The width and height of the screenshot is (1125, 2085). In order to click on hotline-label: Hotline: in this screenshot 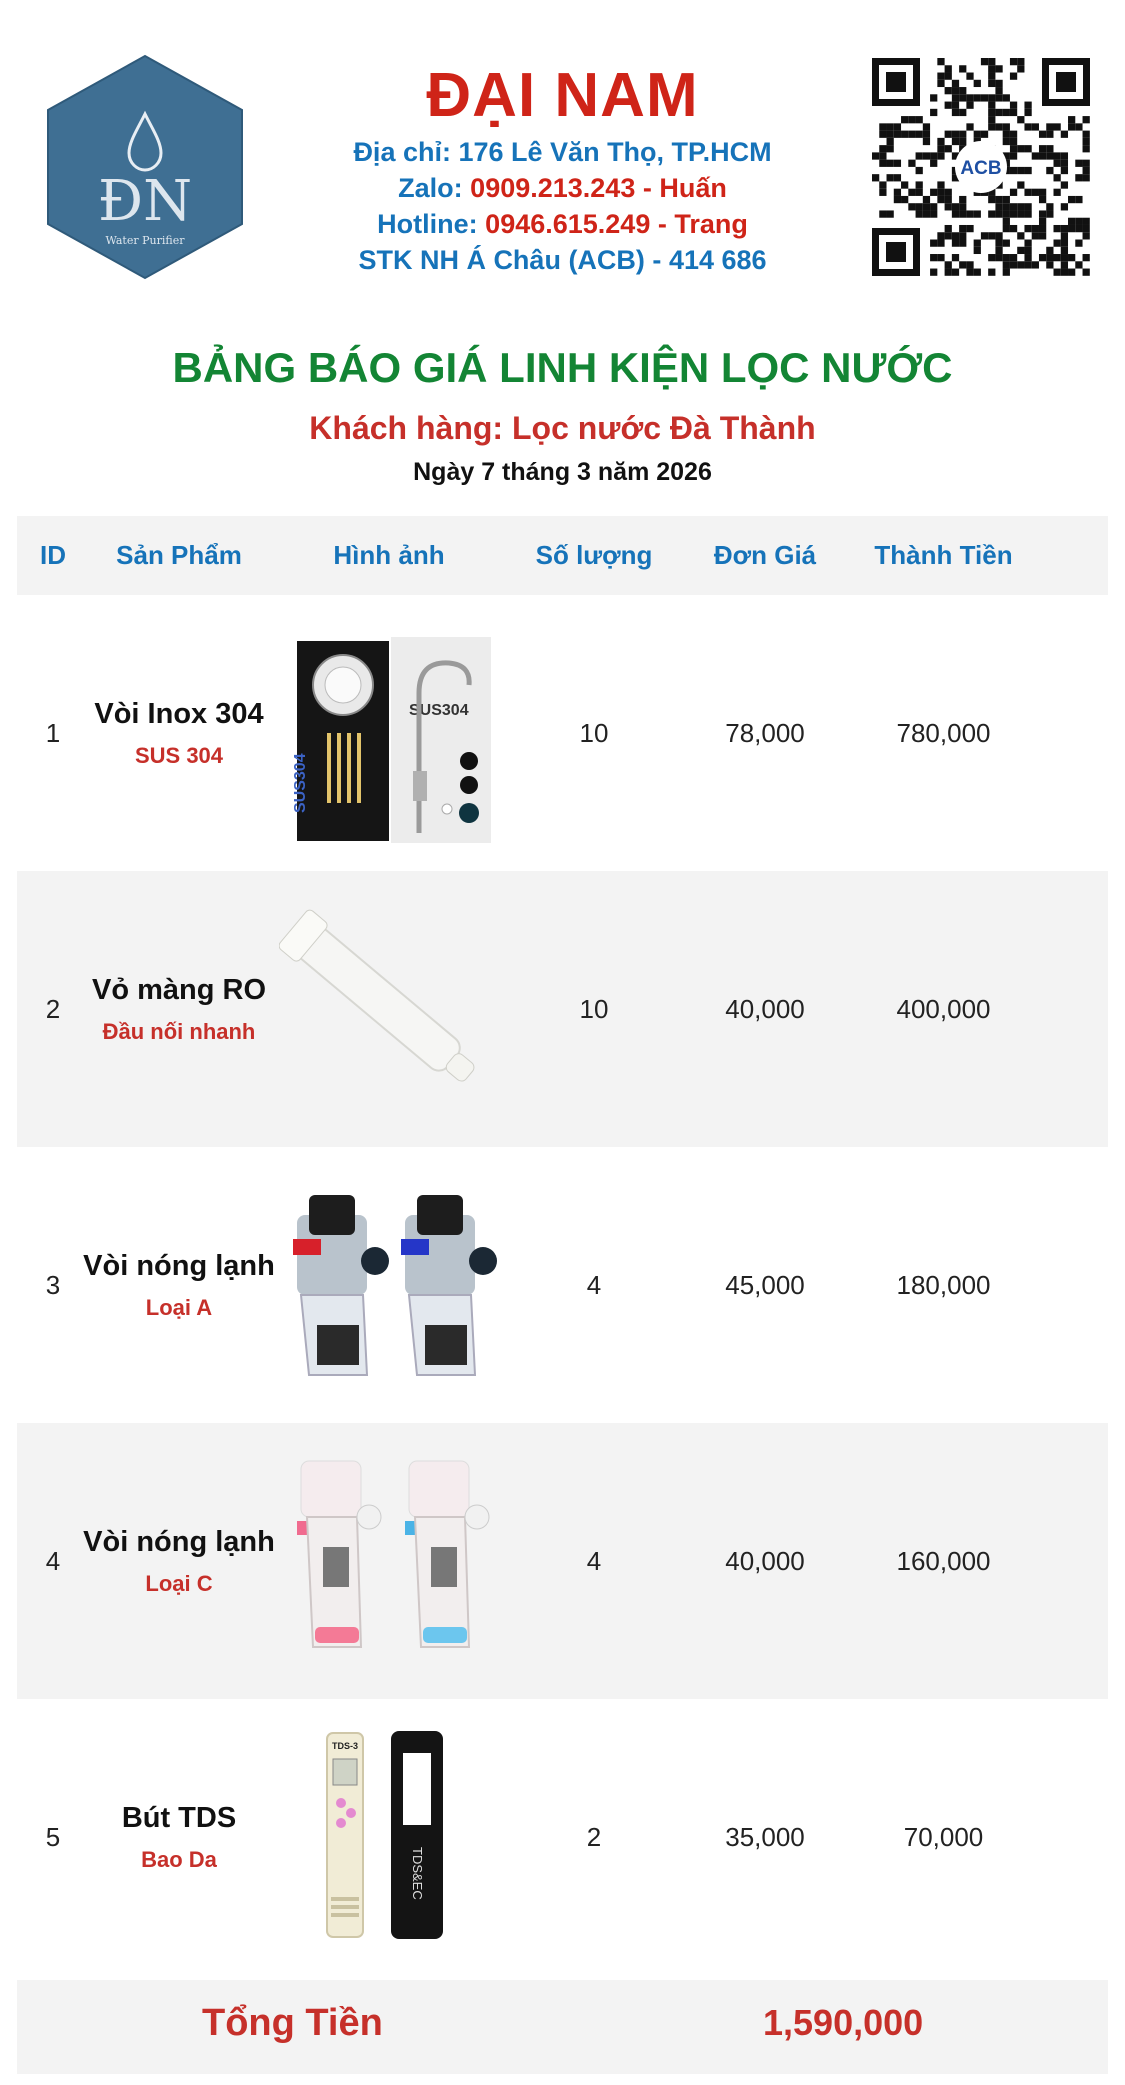, I will do `click(427, 224)`.